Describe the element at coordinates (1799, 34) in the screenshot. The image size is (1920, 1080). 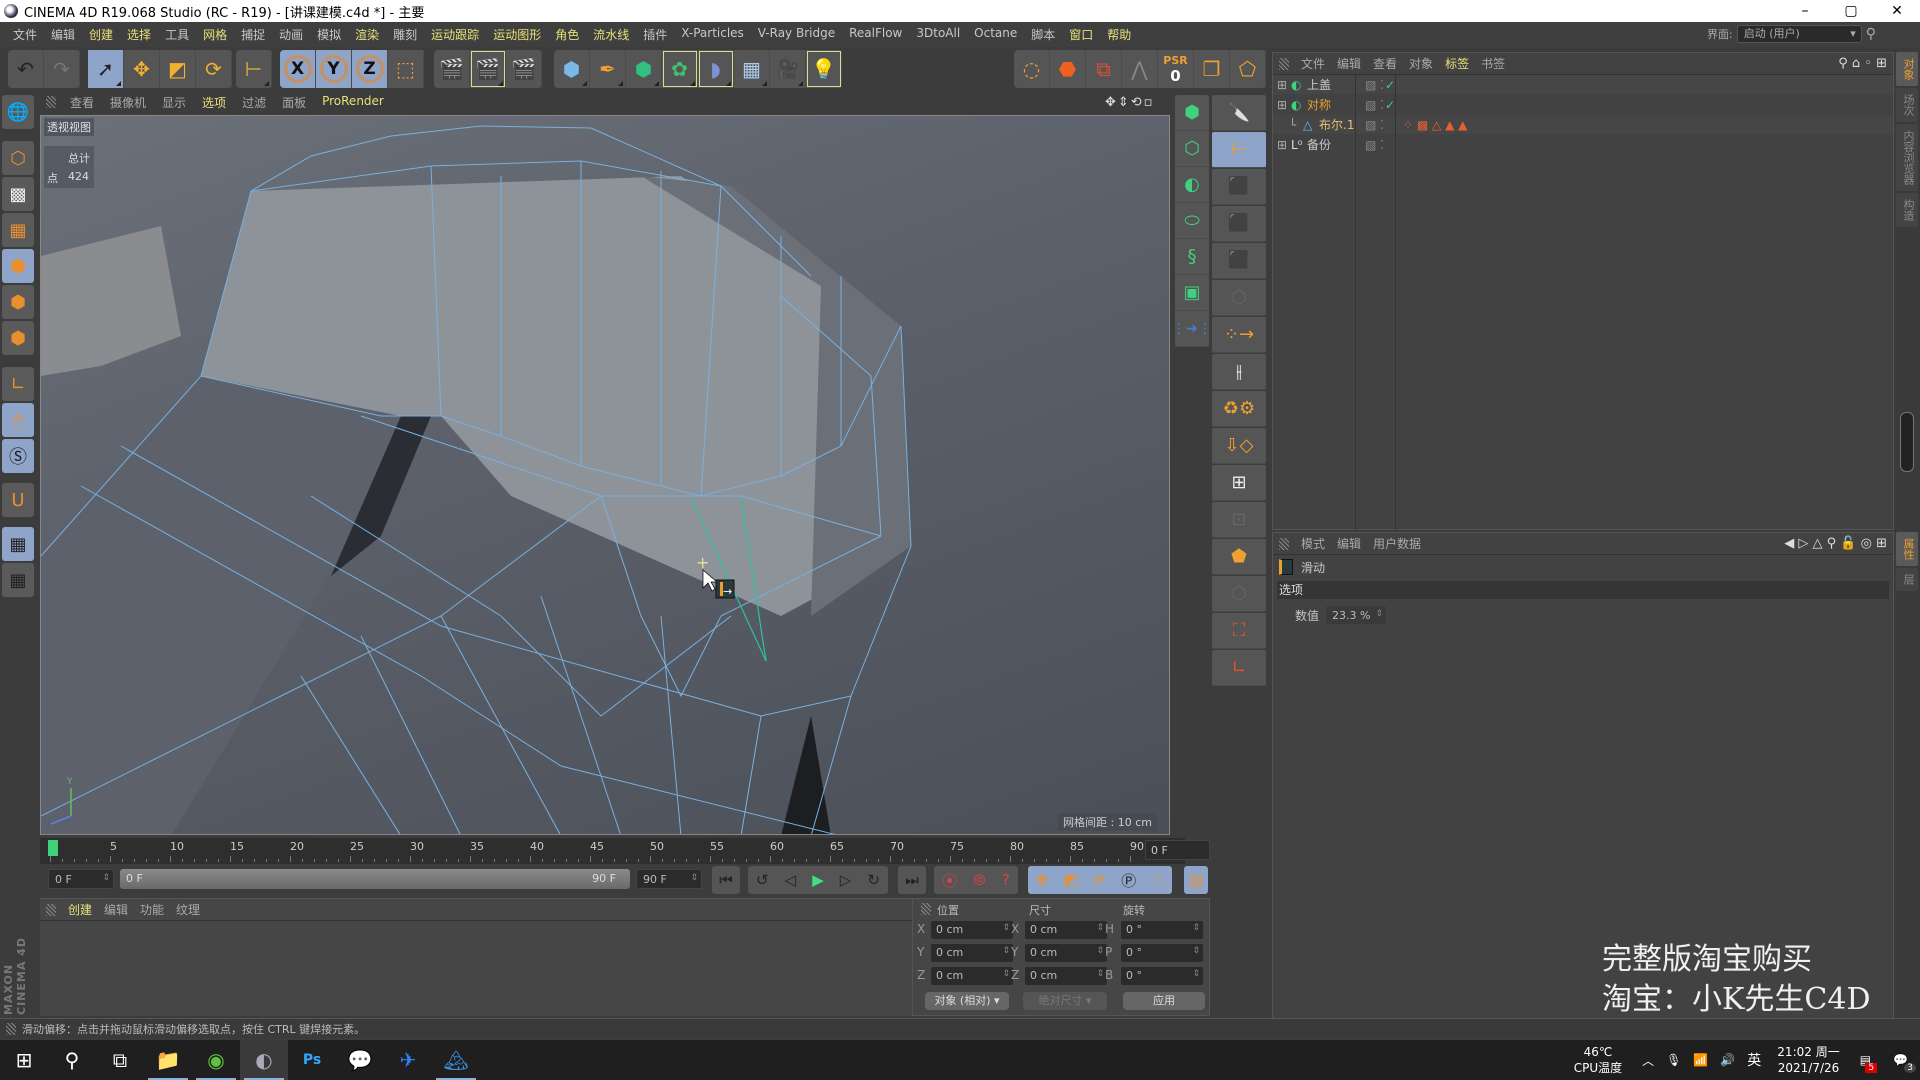
I see `interface-dropdown: 启动 (用户)` at that location.